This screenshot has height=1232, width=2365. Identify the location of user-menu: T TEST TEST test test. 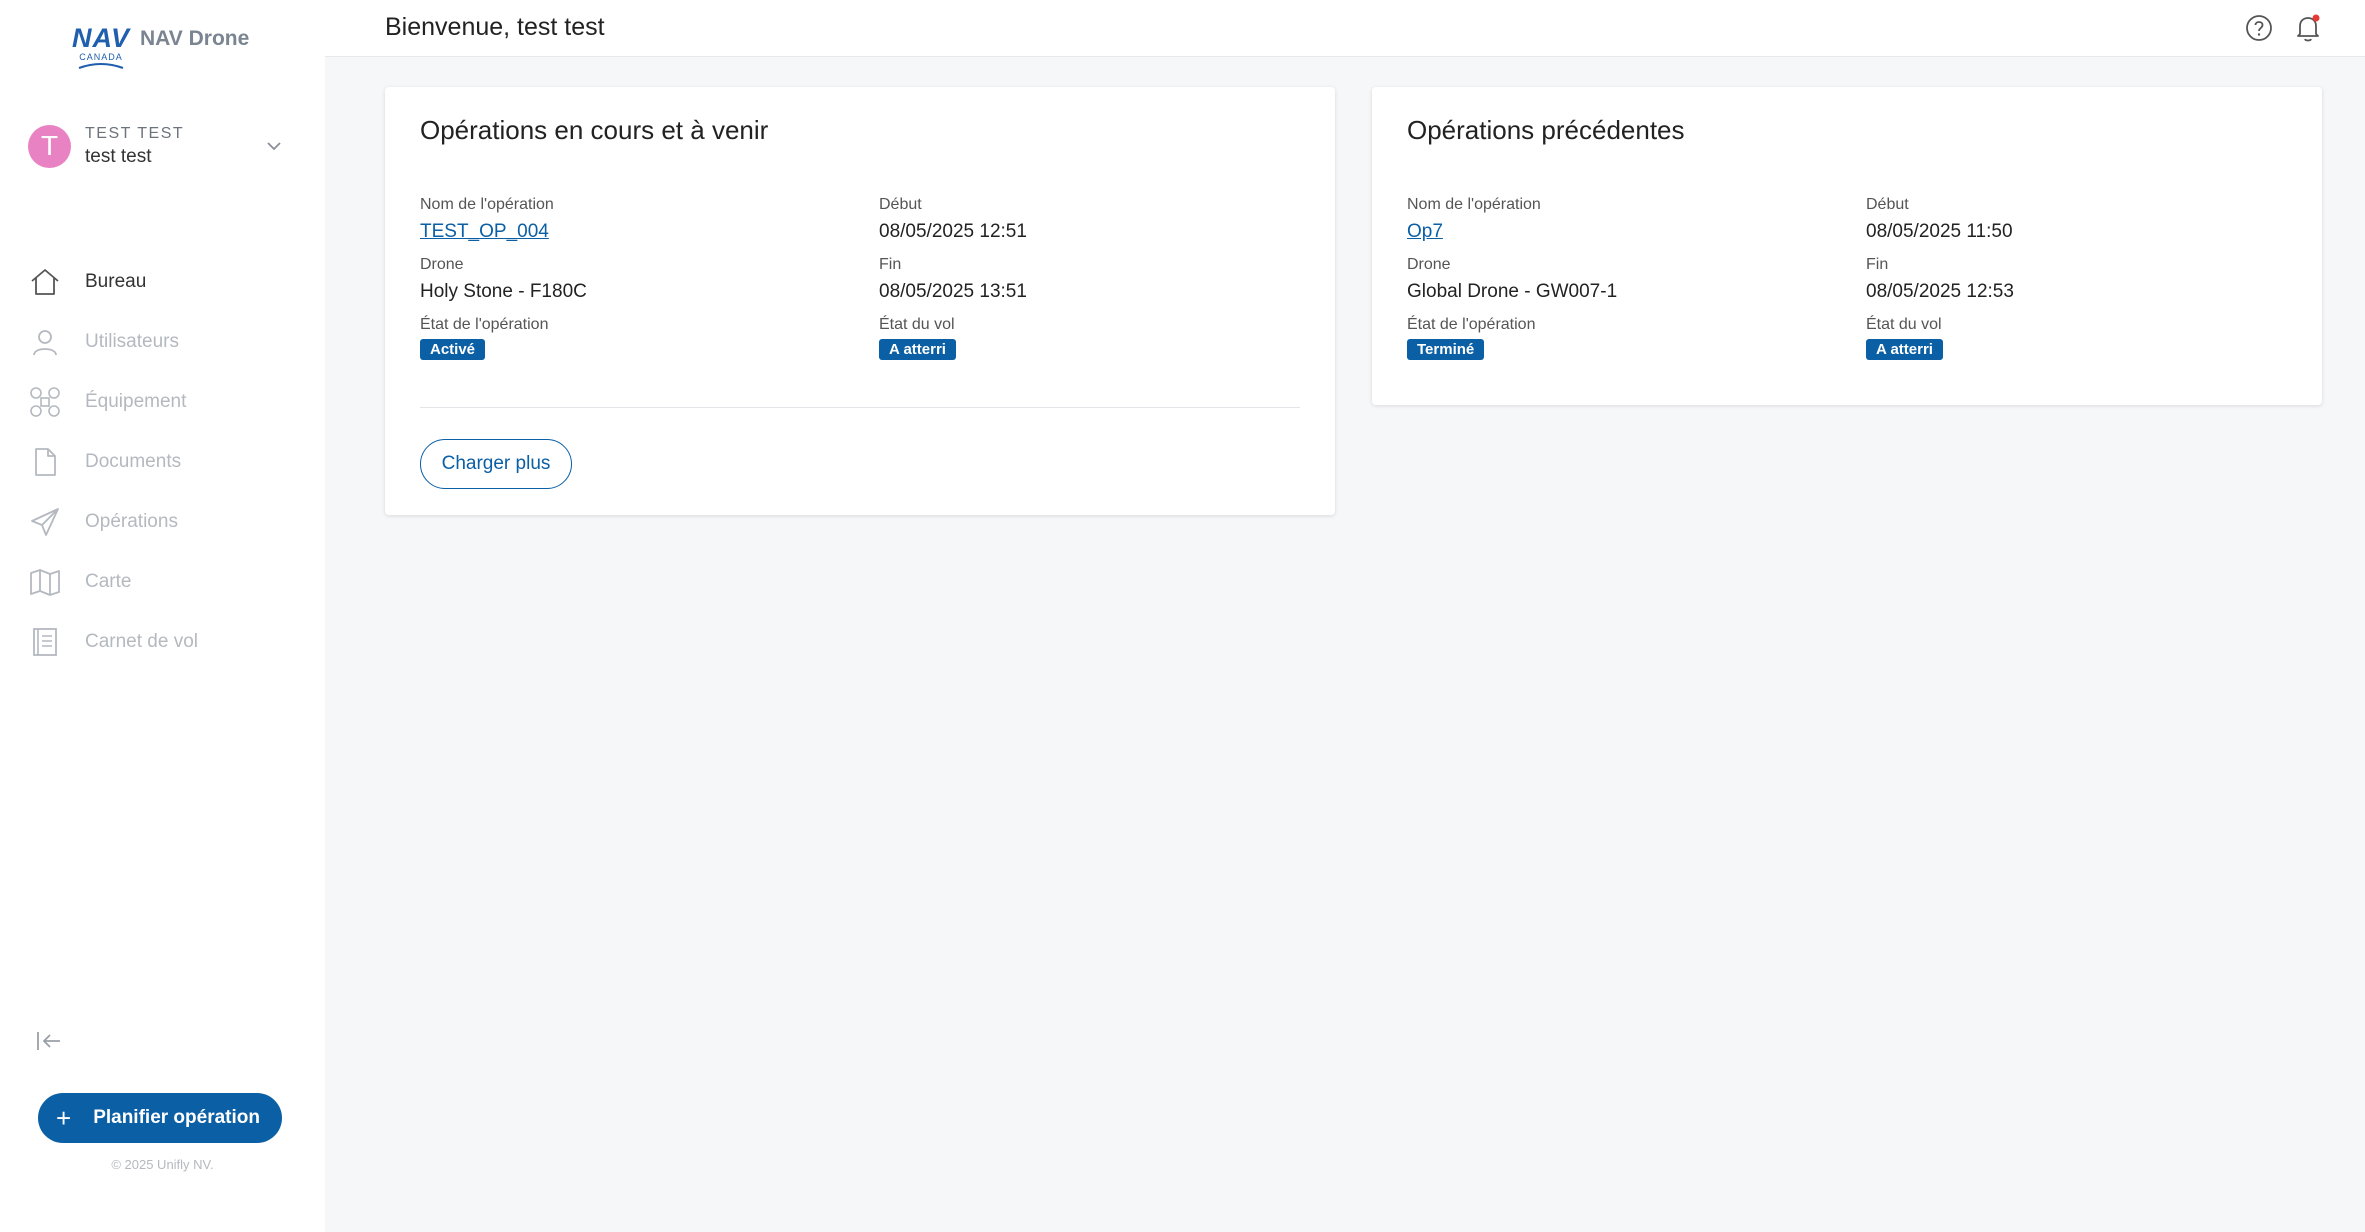
(158, 146).